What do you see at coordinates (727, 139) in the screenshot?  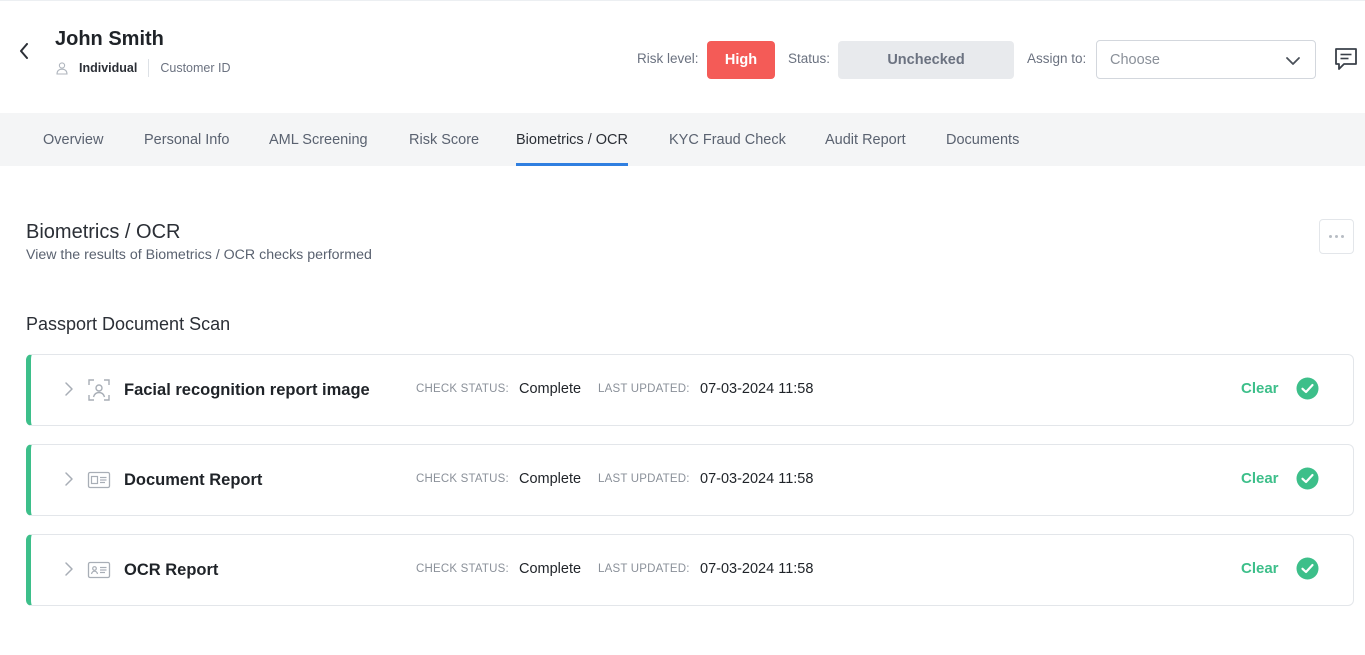 I see `tab-kyc-fraud-check: KYC Fraud Check` at bounding box center [727, 139].